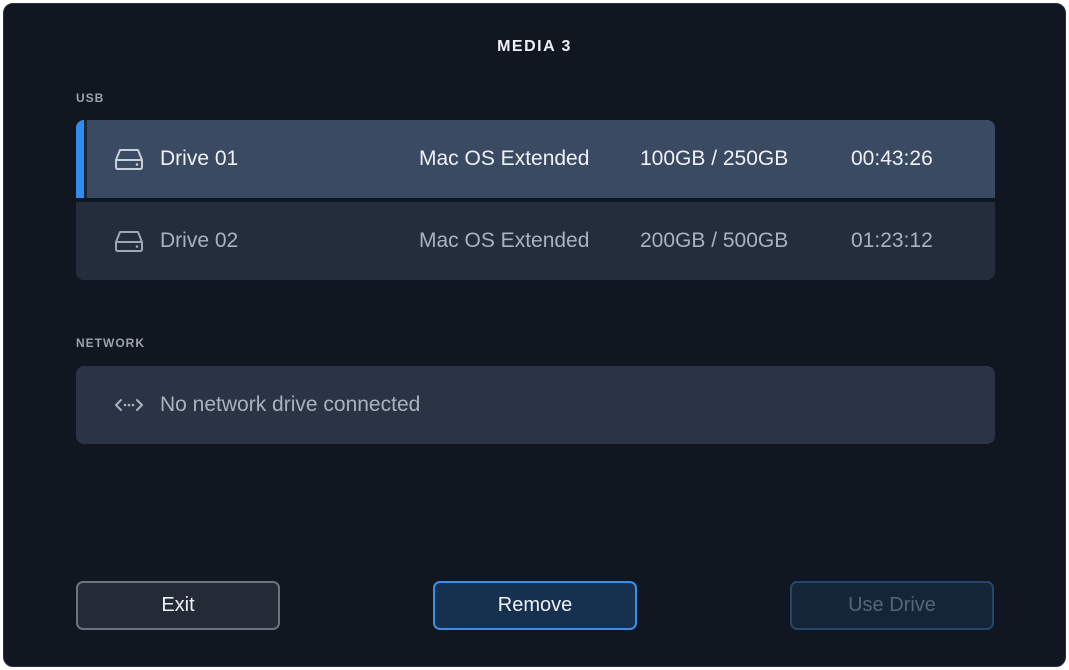 This screenshot has width=1069, height=670. Describe the element at coordinates (892, 158) in the screenshot. I see `drive-duration: 00:43:26` at that location.